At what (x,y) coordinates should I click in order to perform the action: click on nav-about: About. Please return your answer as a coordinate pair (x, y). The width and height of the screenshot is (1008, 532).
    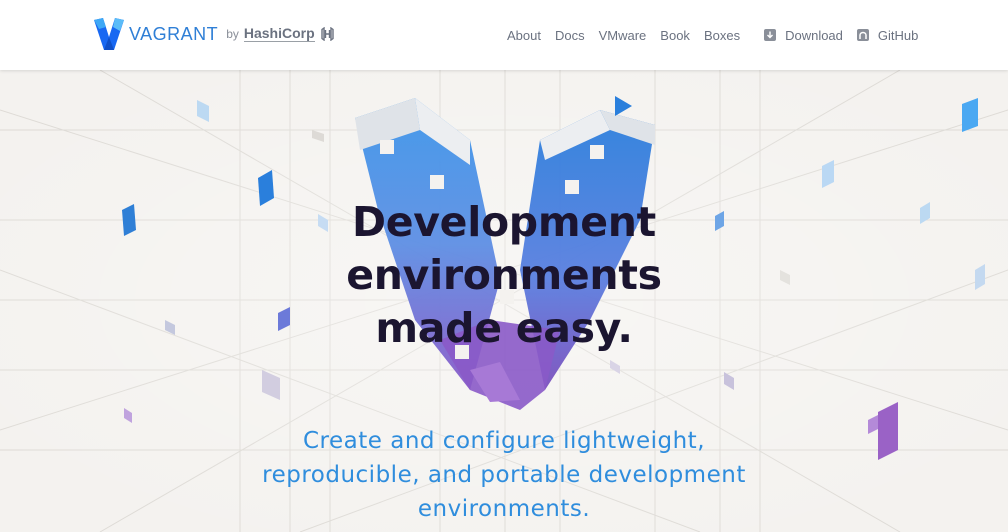
    Looking at the image, I should click on (524, 35).